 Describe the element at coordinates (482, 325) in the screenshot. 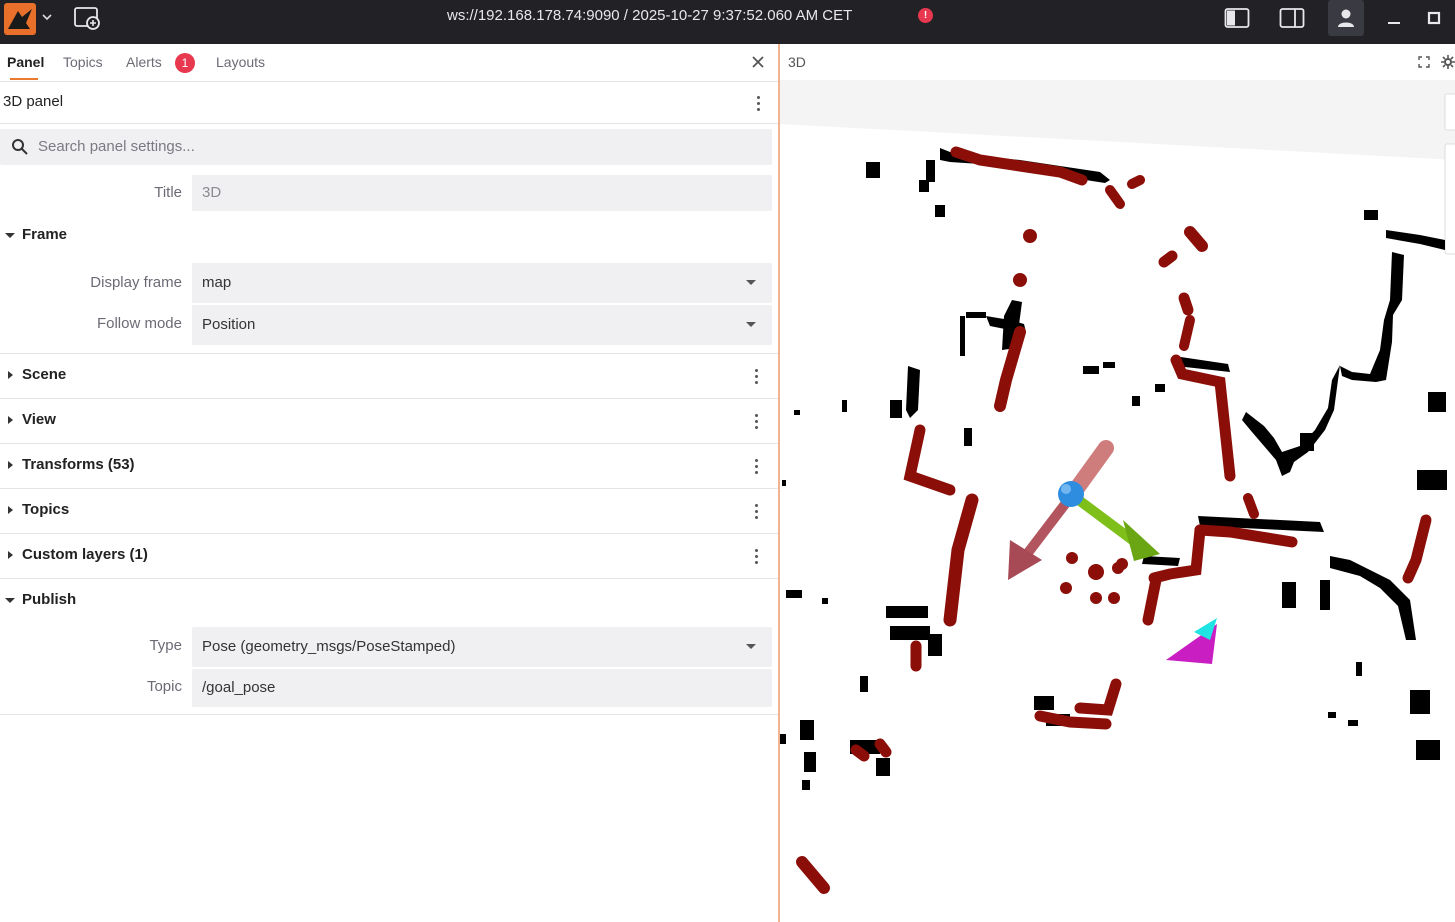

I see `follow-mode-select: Position` at that location.